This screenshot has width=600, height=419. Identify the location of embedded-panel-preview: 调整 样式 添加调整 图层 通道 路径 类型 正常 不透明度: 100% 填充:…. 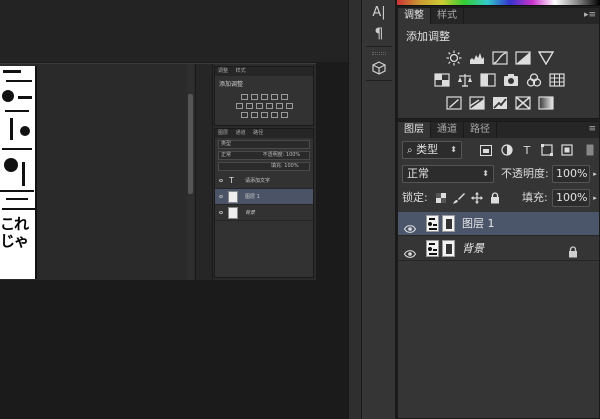
(255, 172).